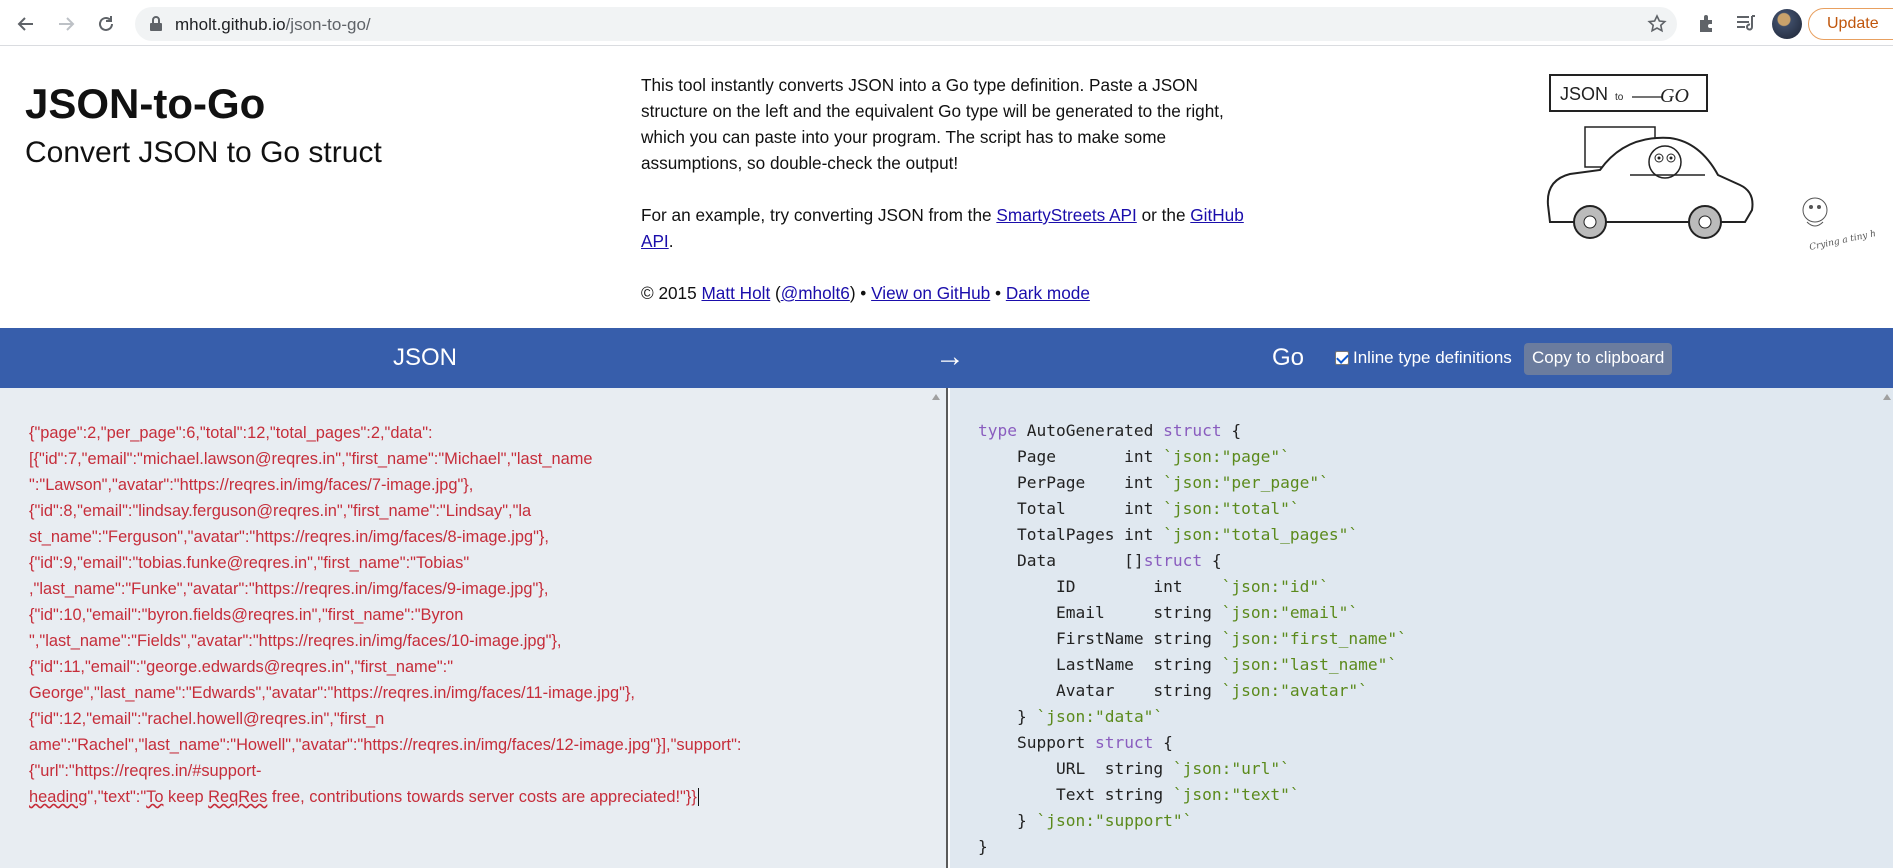 The height and width of the screenshot is (868, 1893). Describe the element at coordinates (1288, 357) in the screenshot. I see `go-pane-label: Go` at that location.